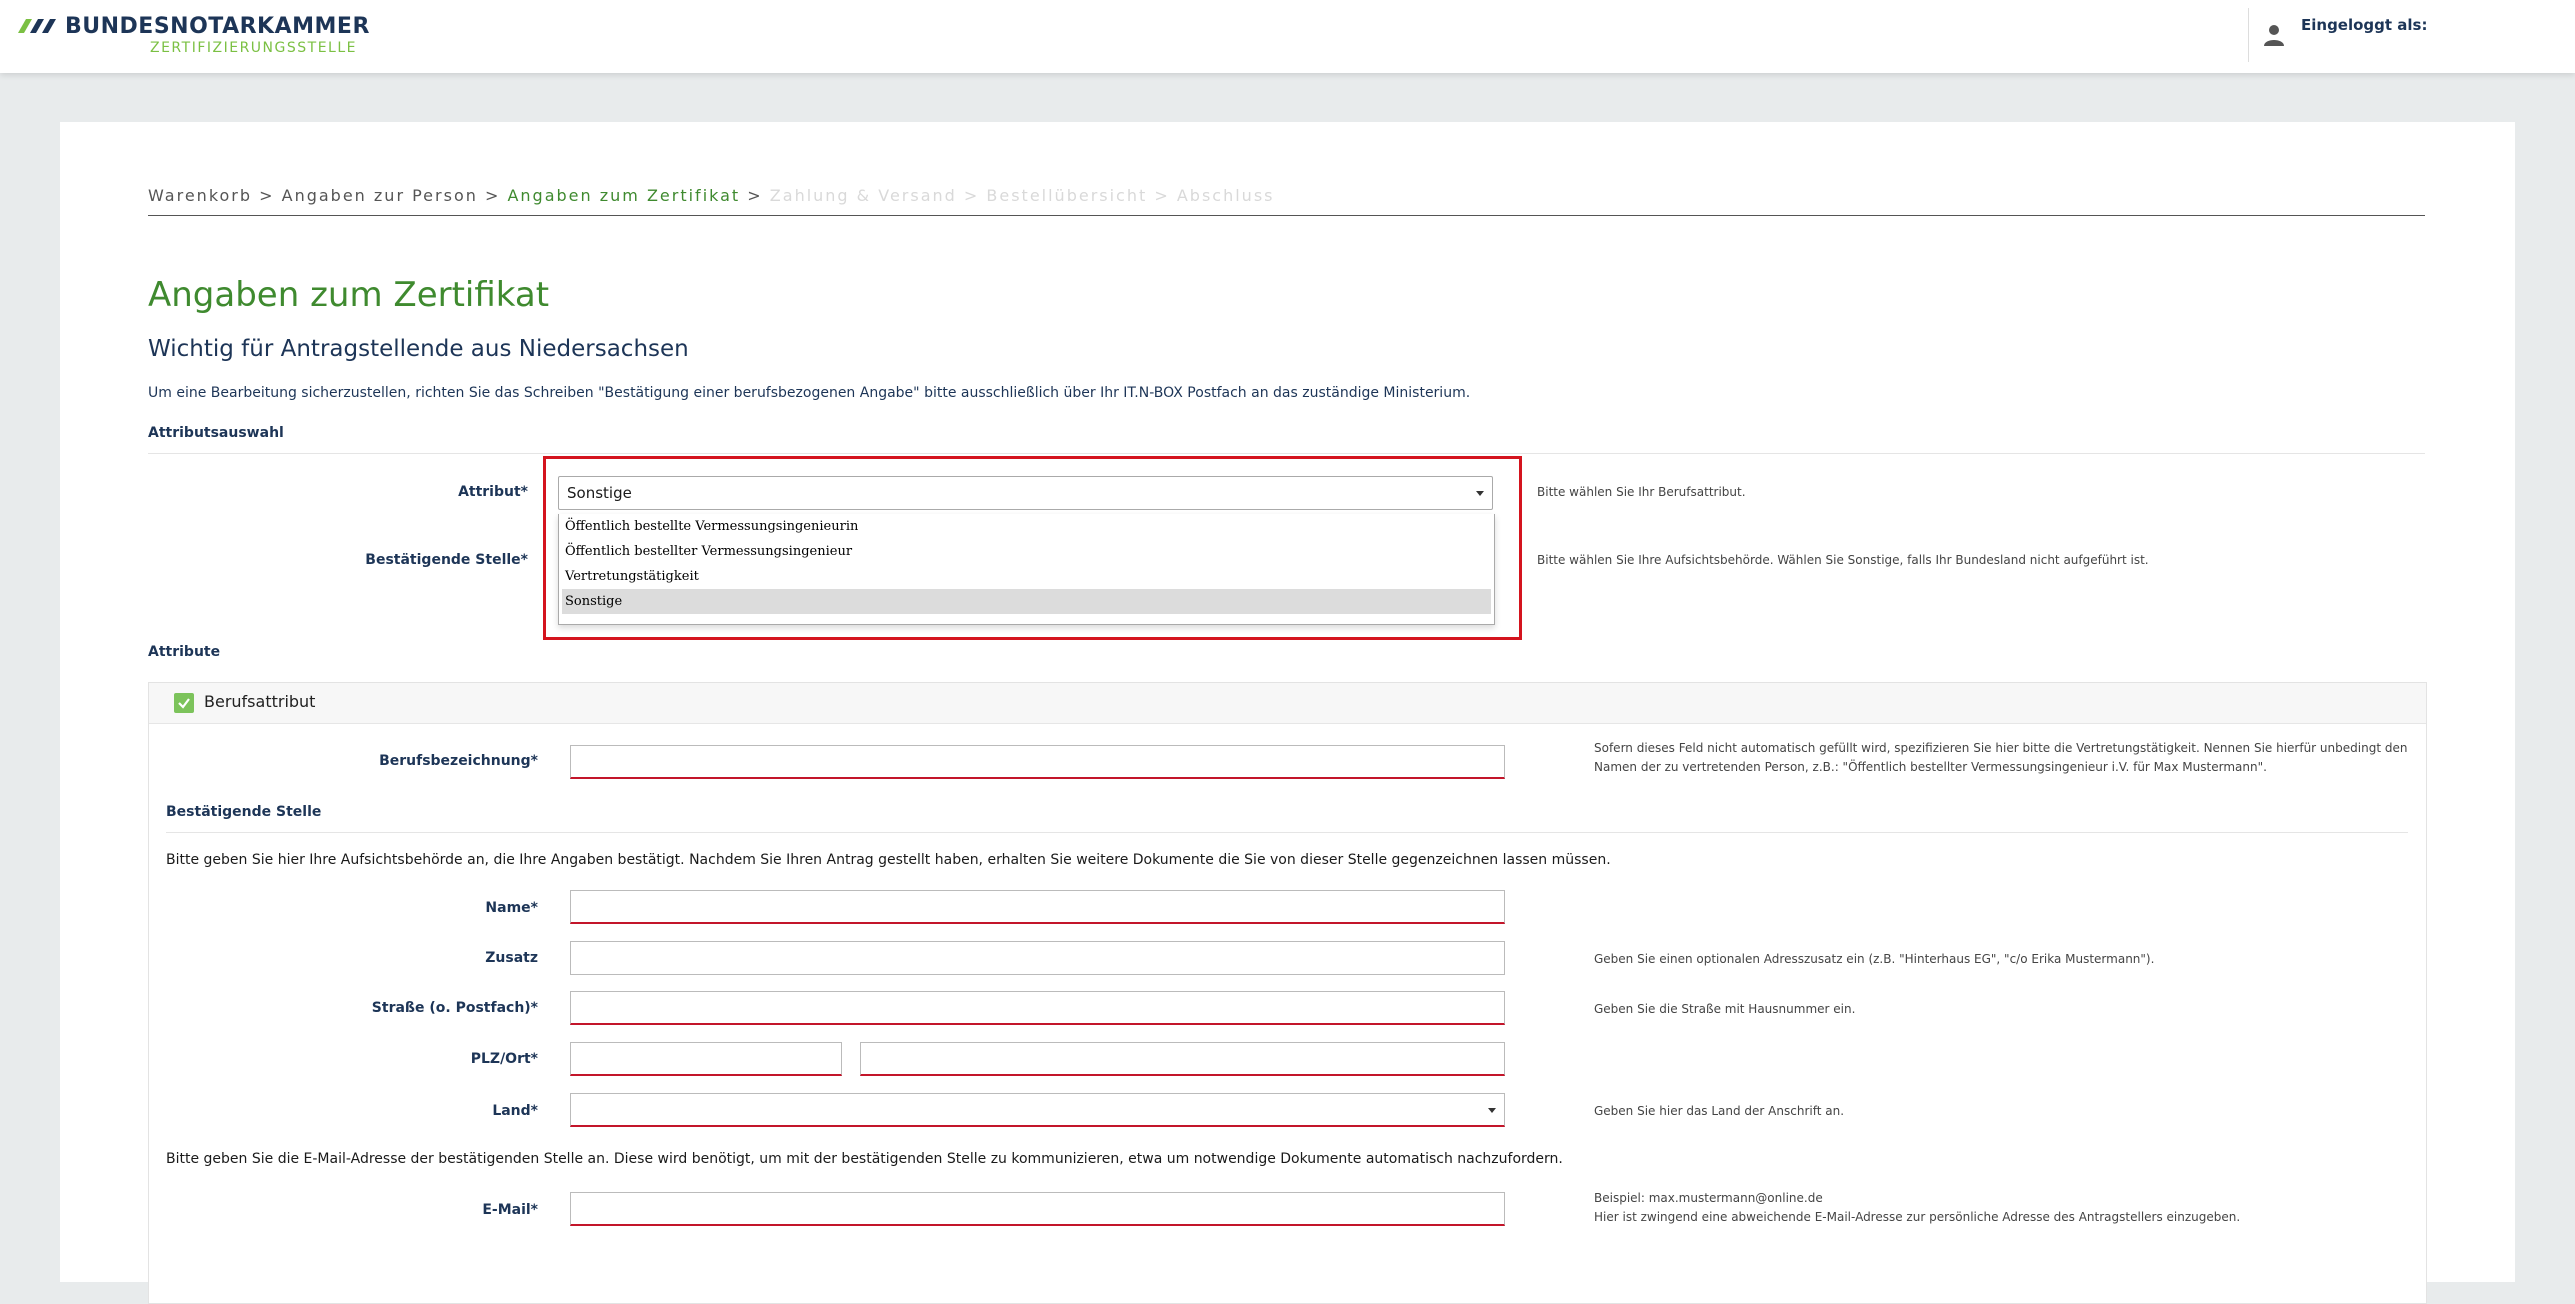 The height and width of the screenshot is (1304, 2575). What do you see at coordinates (253, 48) in the screenshot?
I see `brand-subtitle: ZERTIFIZIERUNGSSTELLE` at bounding box center [253, 48].